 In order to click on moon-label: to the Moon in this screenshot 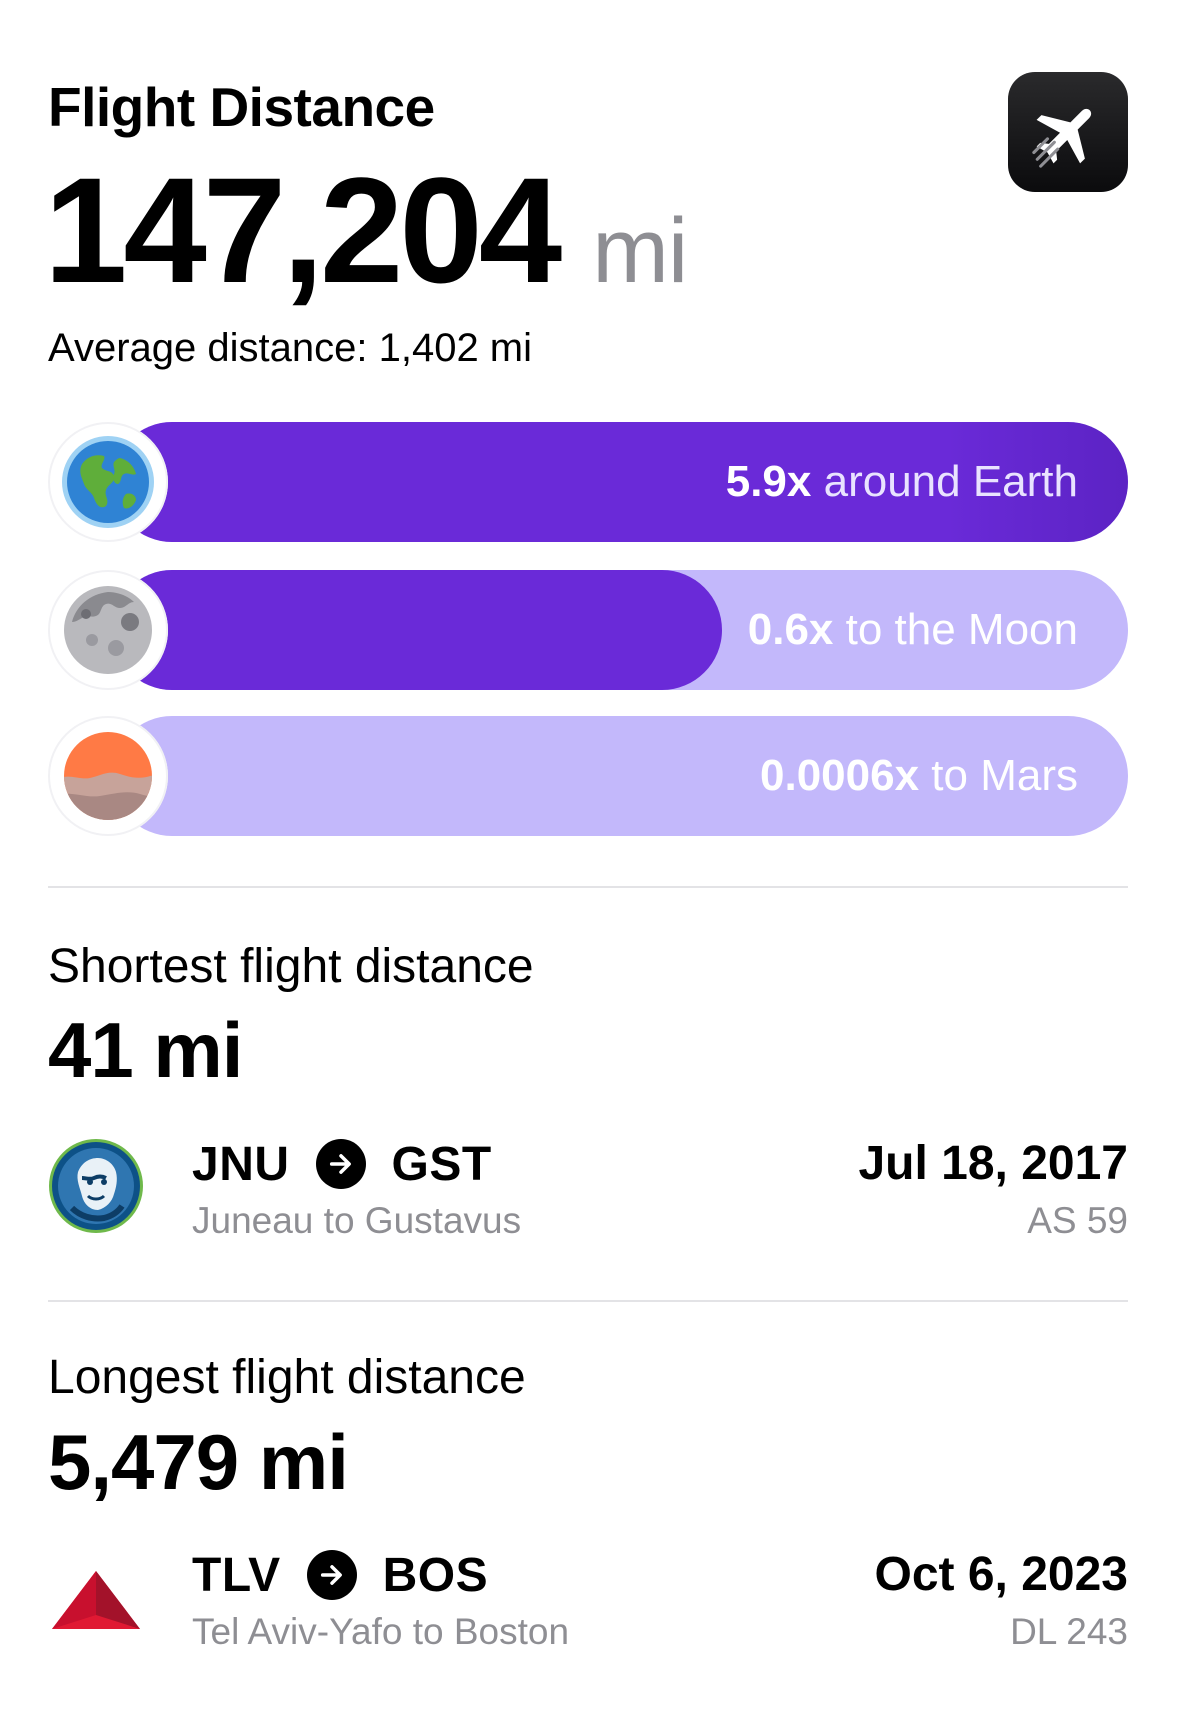, I will do `click(961, 629)`.